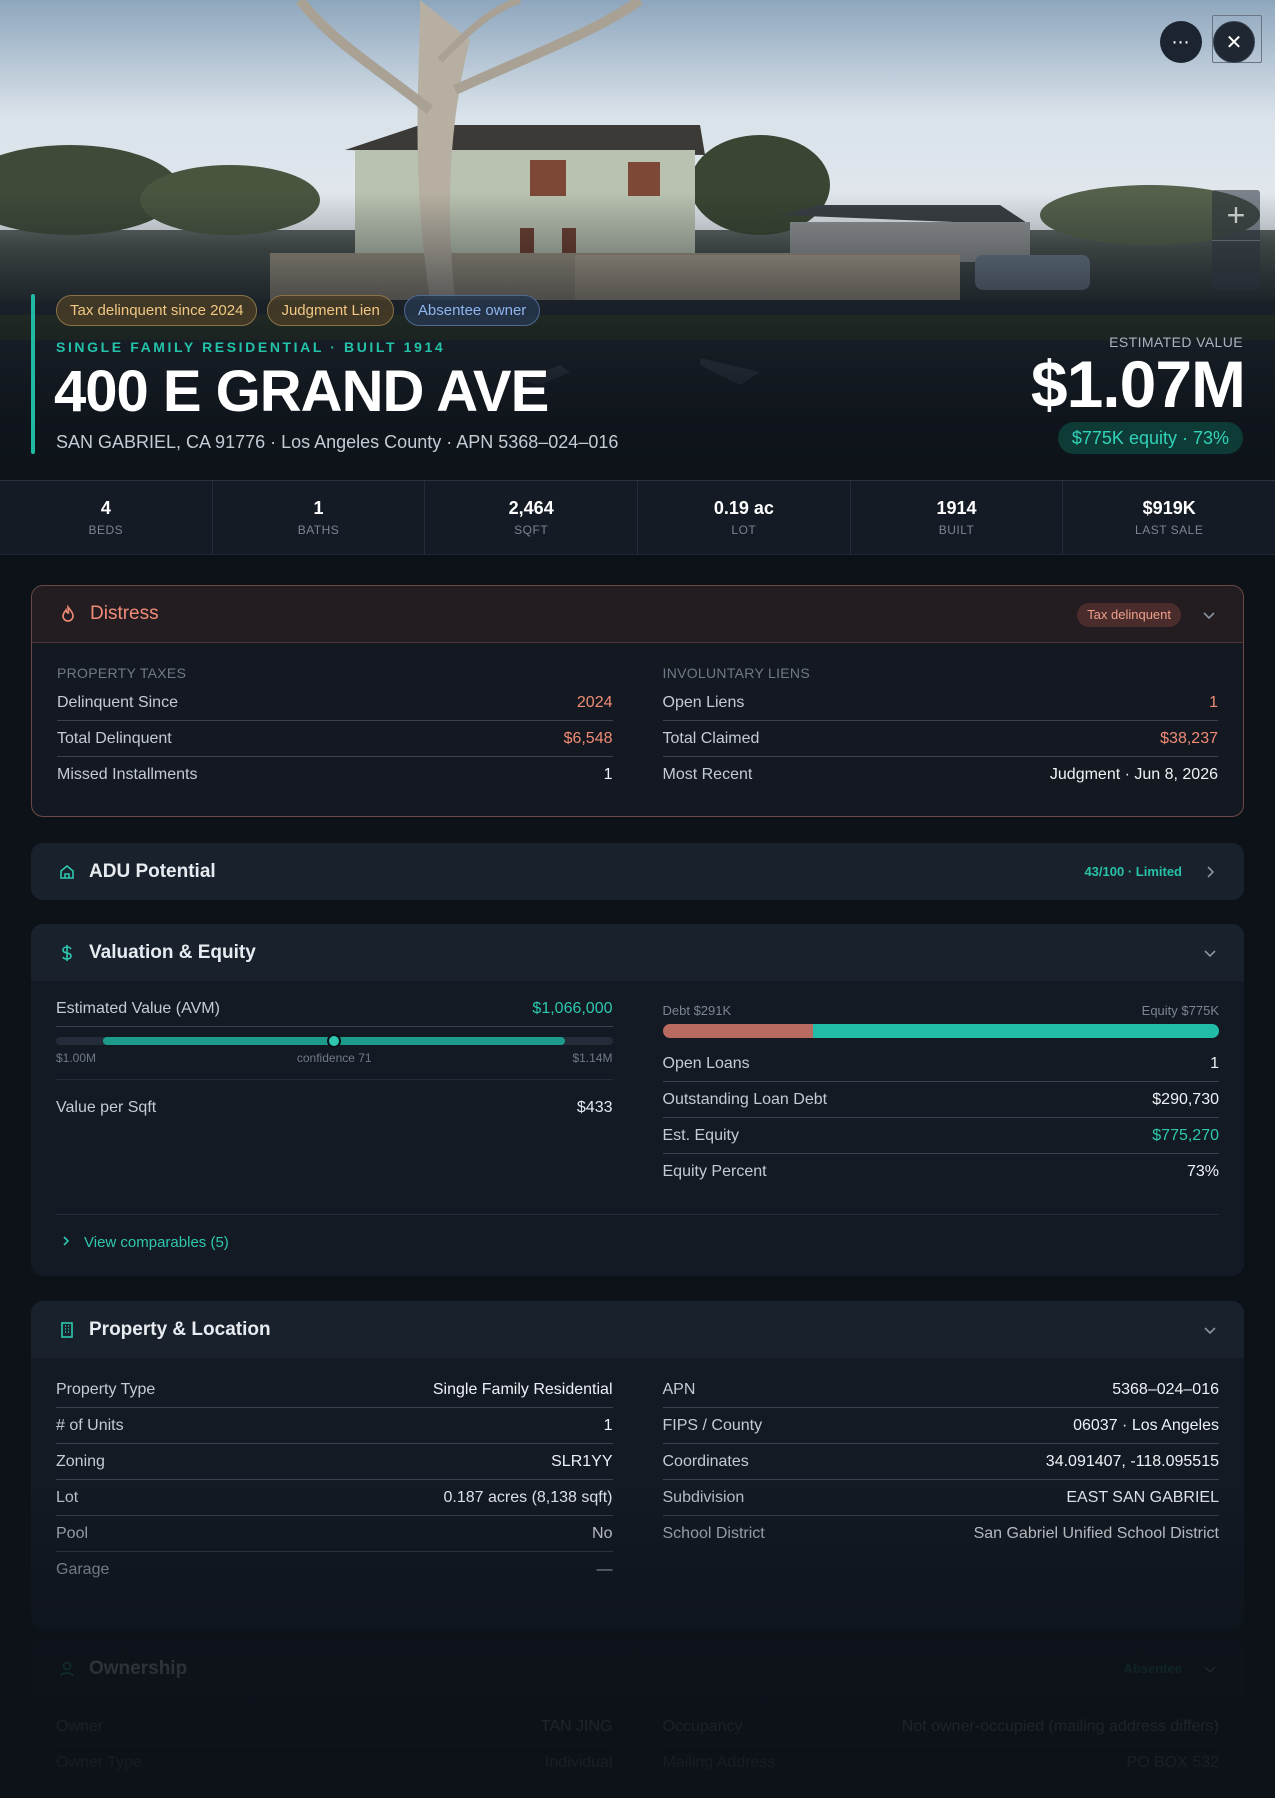 The width and height of the screenshot is (1275, 1798). Describe the element at coordinates (76, 1058) in the screenshot. I see `range-low: $1.00M` at that location.